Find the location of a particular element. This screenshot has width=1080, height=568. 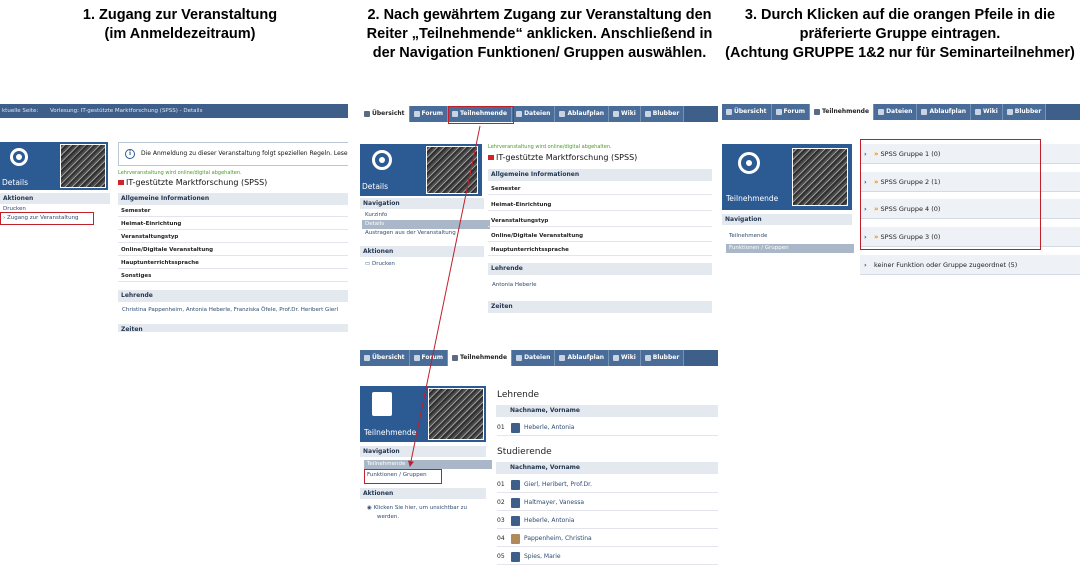

course-photo is located at coordinates (820, 177).